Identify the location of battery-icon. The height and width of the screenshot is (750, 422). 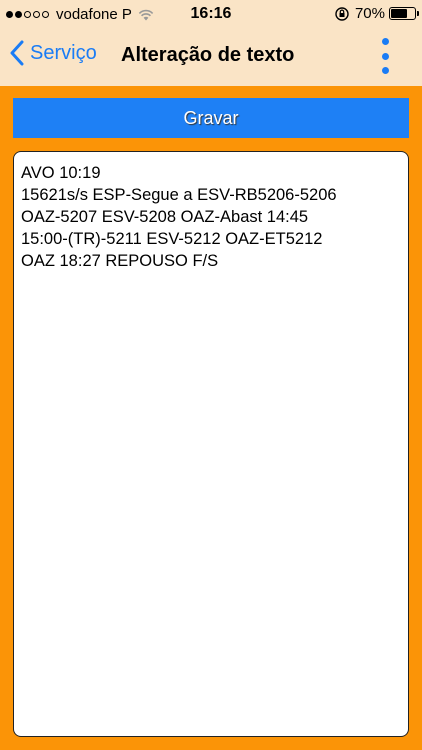
(404, 13).